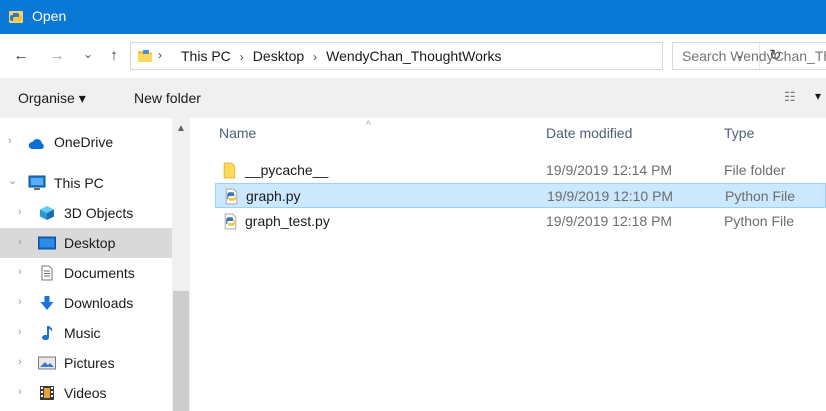 This screenshot has height=411, width=826. Describe the element at coordinates (273, 196) in the screenshot. I see `file-name: graph.py` at that location.